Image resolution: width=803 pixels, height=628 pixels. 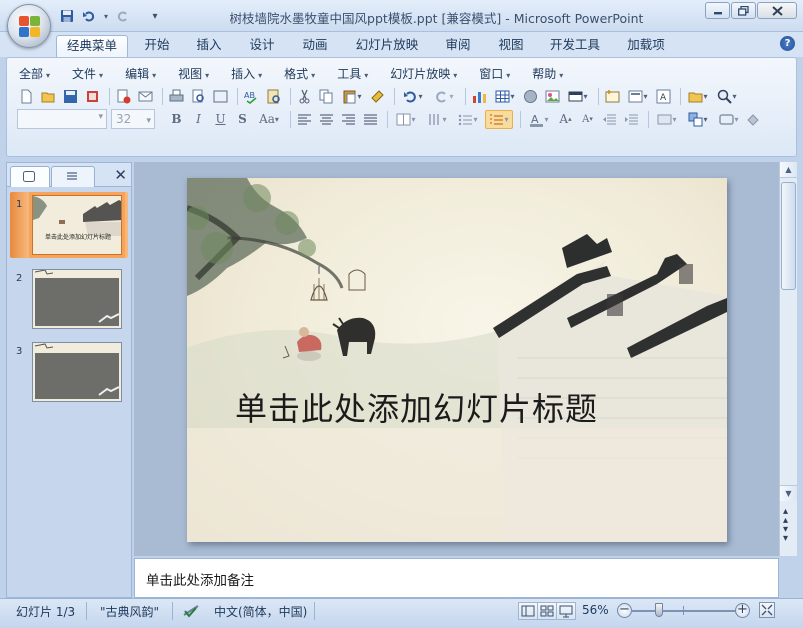 What do you see at coordinates (753, 119) in the screenshot?
I see `shape-fill-icon` at bounding box center [753, 119].